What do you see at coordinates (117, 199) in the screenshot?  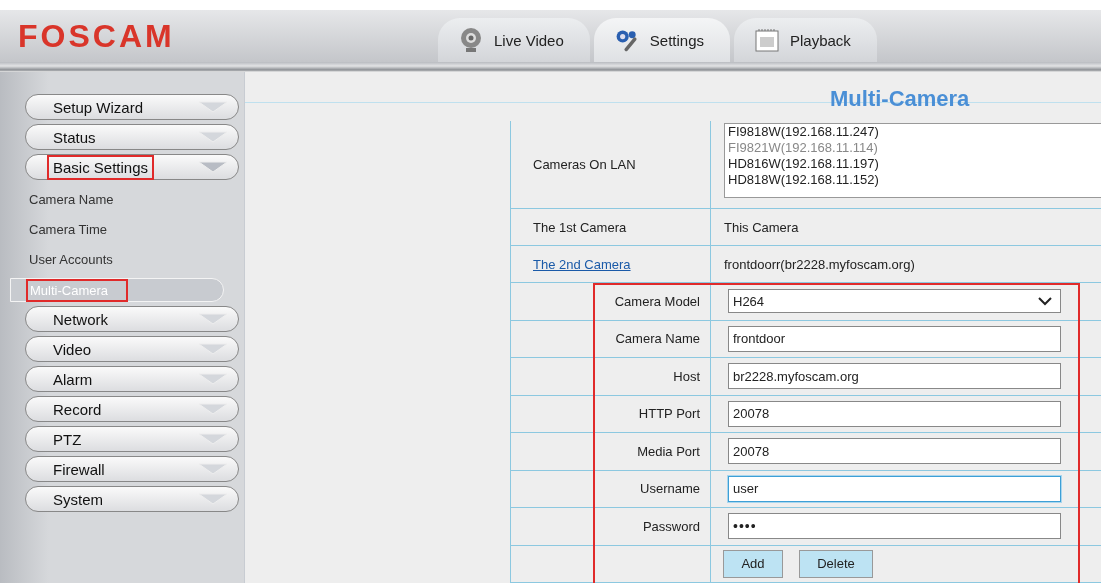 I see `submenu-item: Camera Name` at bounding box center [117, 199].